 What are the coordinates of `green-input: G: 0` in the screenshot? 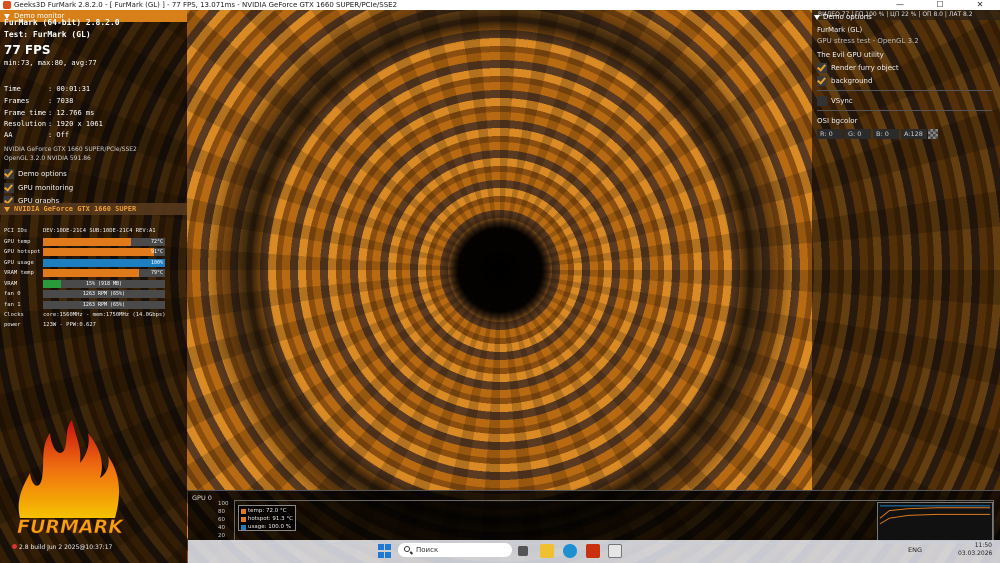 It's located at (858, 134).